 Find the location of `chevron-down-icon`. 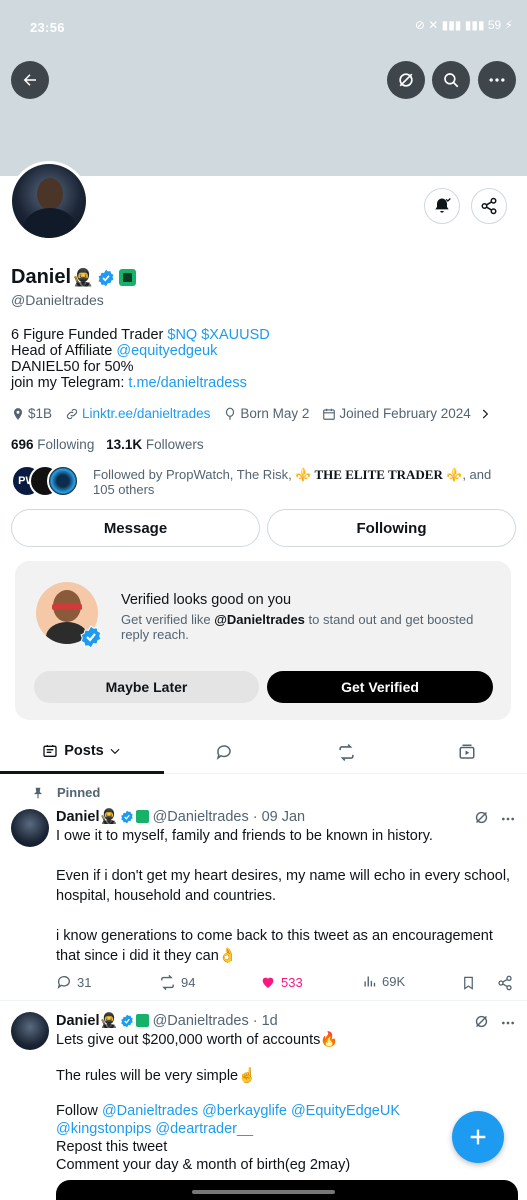

chevron-down-icon is located at coordinates (115, 751).